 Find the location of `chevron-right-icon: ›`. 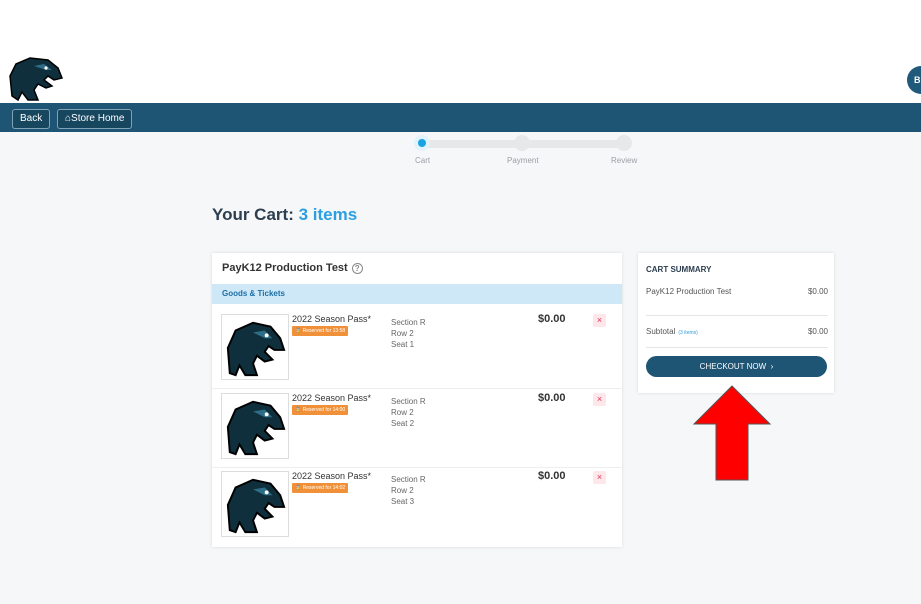

chevron-right-icon: › is located at coordinates (772, 366).